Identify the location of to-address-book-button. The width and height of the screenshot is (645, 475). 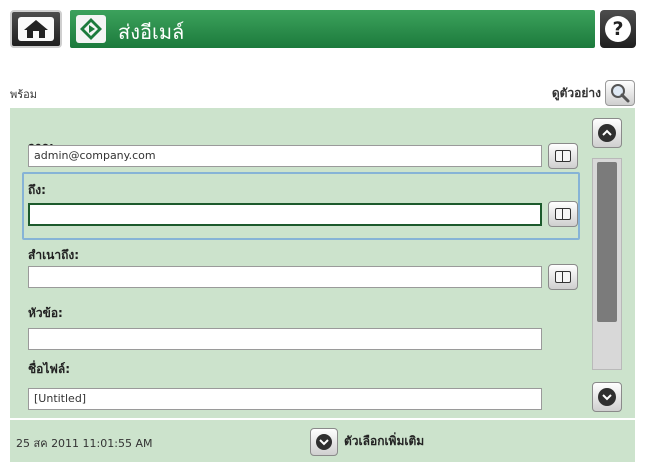
(563, 214).